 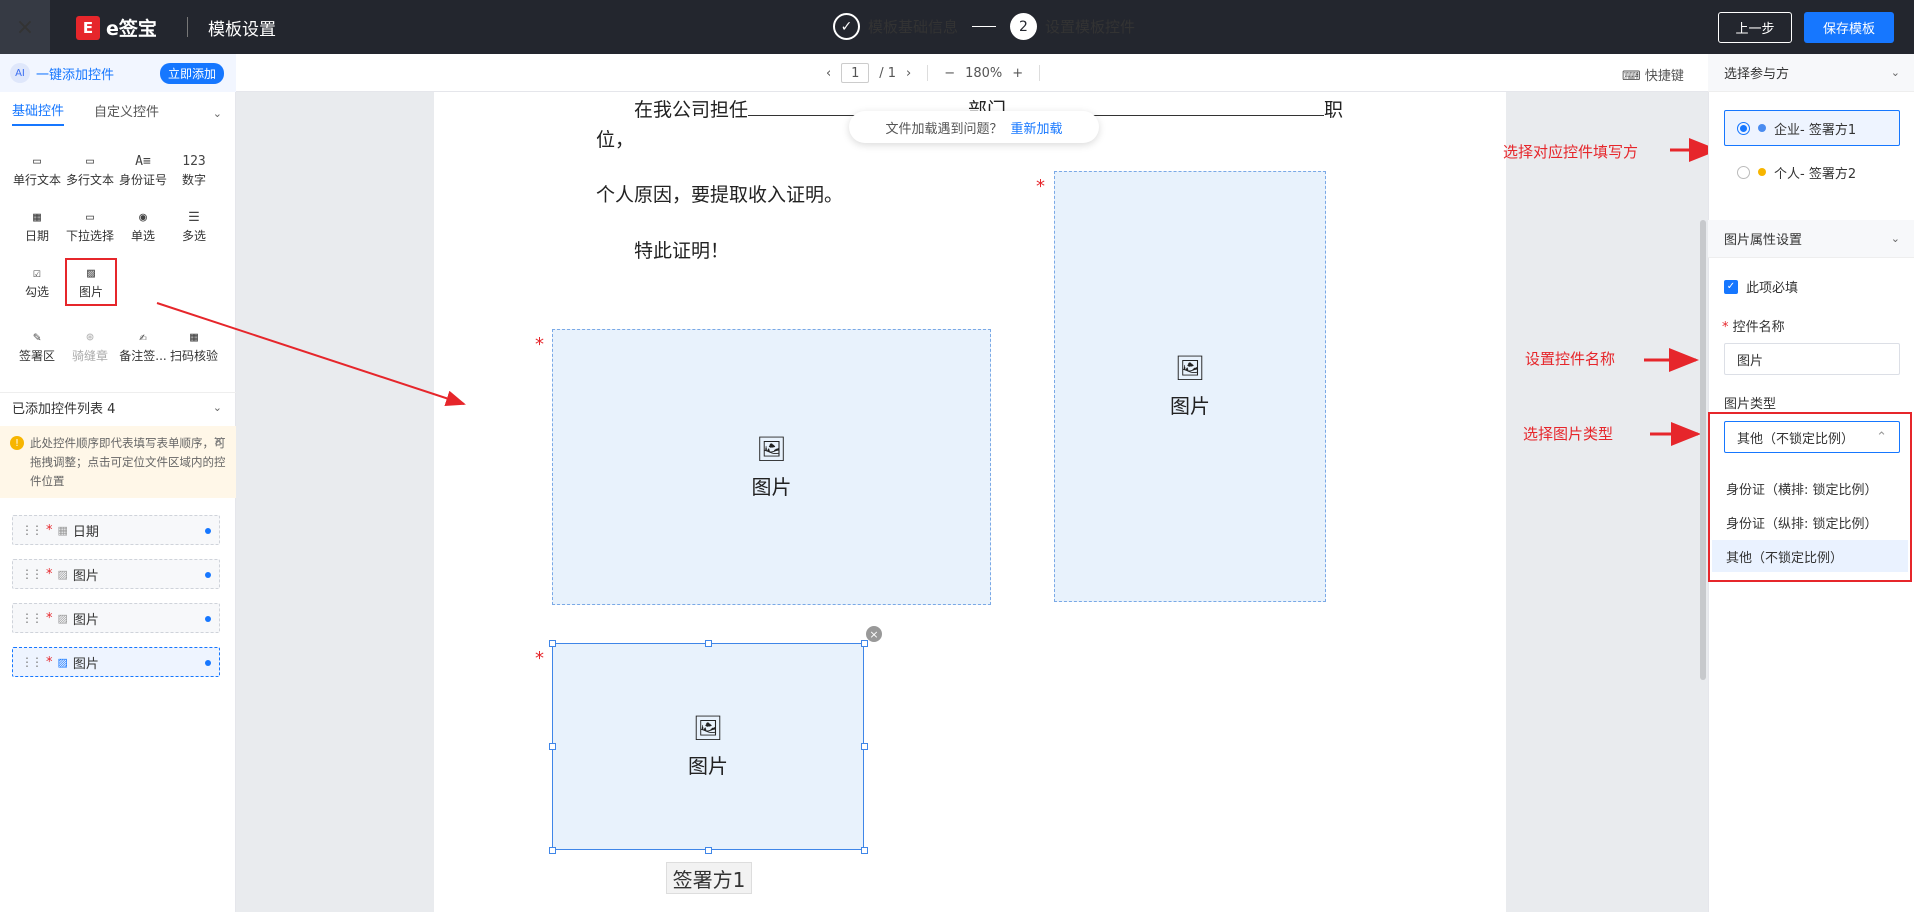 I want to click on image-type-option: 身份证（纵排: 锁定比例）, so click(x=1810, y=522).